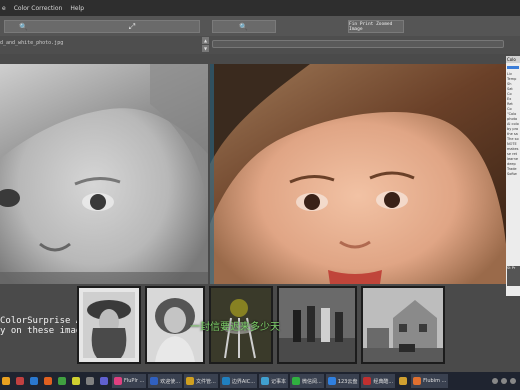  Describe the element at coordinates (513, 276) in the screenshot. I see `start-process-button: St Pr` at that location.